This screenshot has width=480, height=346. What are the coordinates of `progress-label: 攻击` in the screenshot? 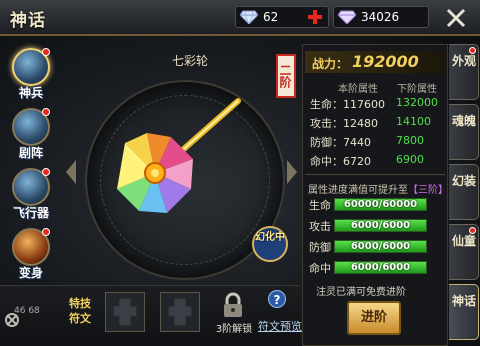 It's located at (320, 226).